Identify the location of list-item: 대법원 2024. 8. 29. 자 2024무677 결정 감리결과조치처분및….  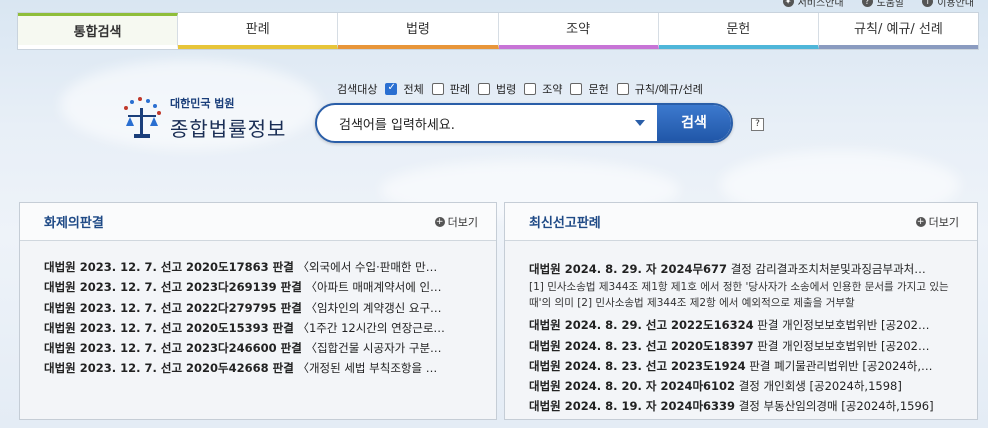
(741, 269).